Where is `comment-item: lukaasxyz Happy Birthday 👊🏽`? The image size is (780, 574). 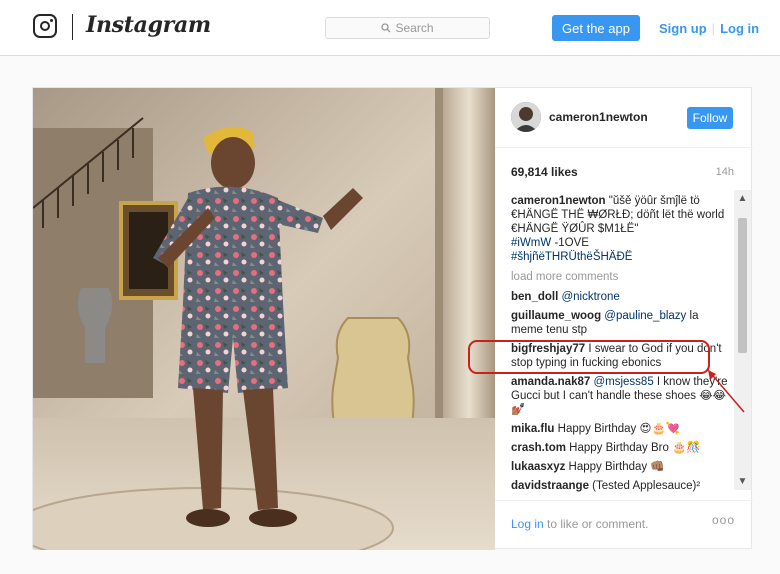 comment-item: lukaasxyz Happy Birthday 👊🏽 is located at coordinates (622, 467).